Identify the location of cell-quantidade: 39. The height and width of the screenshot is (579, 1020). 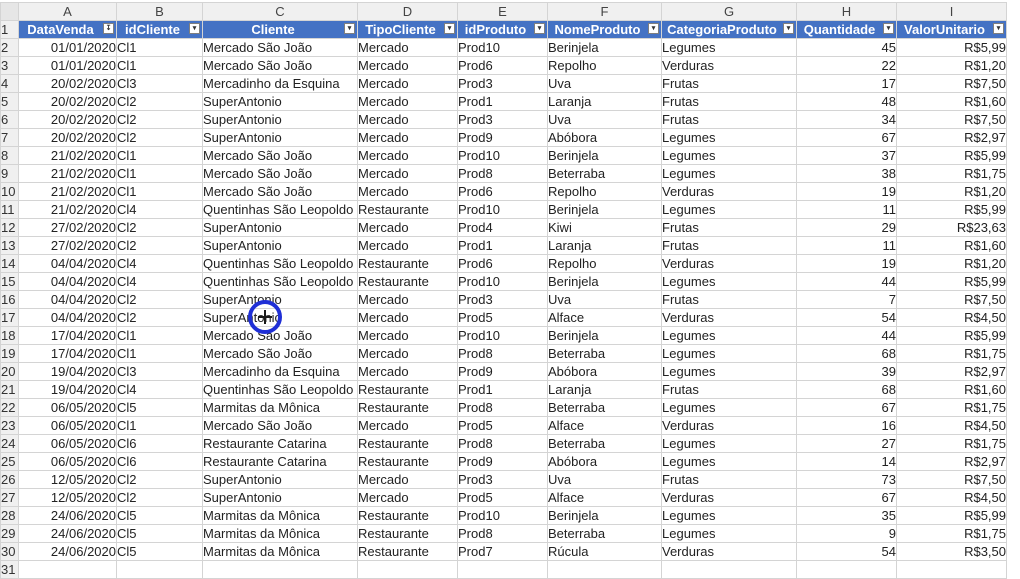
(846, 371).